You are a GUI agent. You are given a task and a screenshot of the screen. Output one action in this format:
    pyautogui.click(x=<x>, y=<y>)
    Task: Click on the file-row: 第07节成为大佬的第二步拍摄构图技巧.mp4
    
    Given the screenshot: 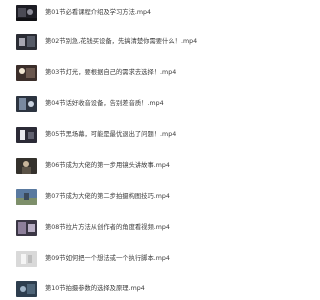 What is the action you would take?
    pyautogui.click(x=93, y=197)
    